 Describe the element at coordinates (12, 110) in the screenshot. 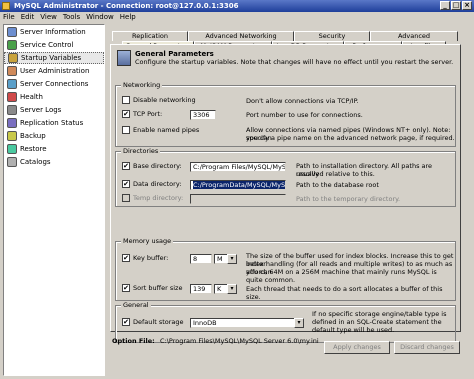

I see `logs-icon` at that location.